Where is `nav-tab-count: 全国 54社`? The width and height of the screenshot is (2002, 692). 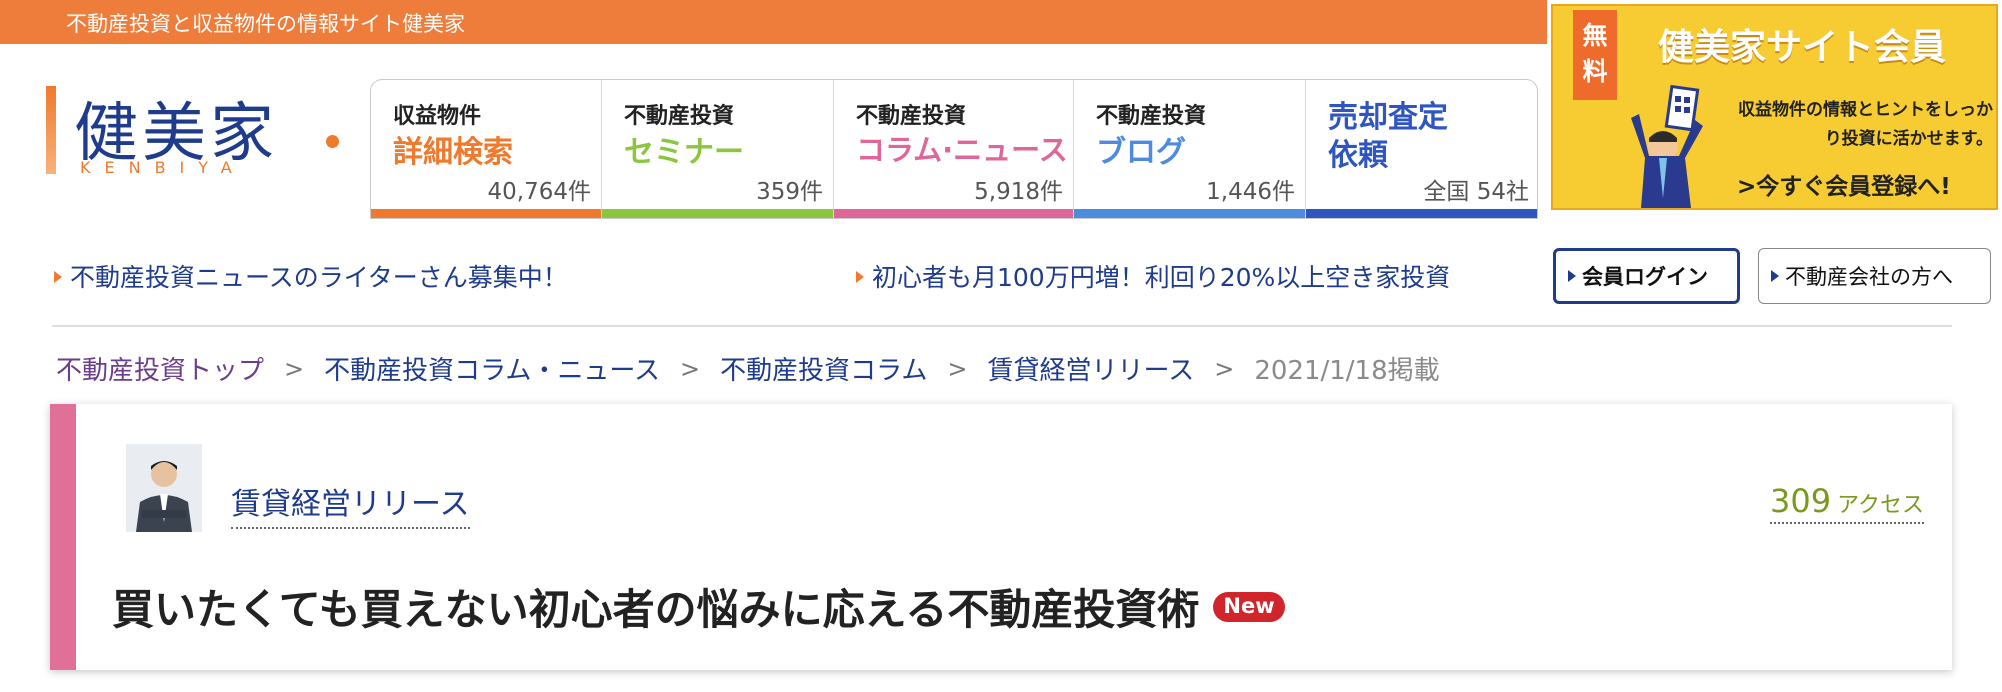
nav-tab-count: 全国 54社 is located at coordinates (1476, 192).